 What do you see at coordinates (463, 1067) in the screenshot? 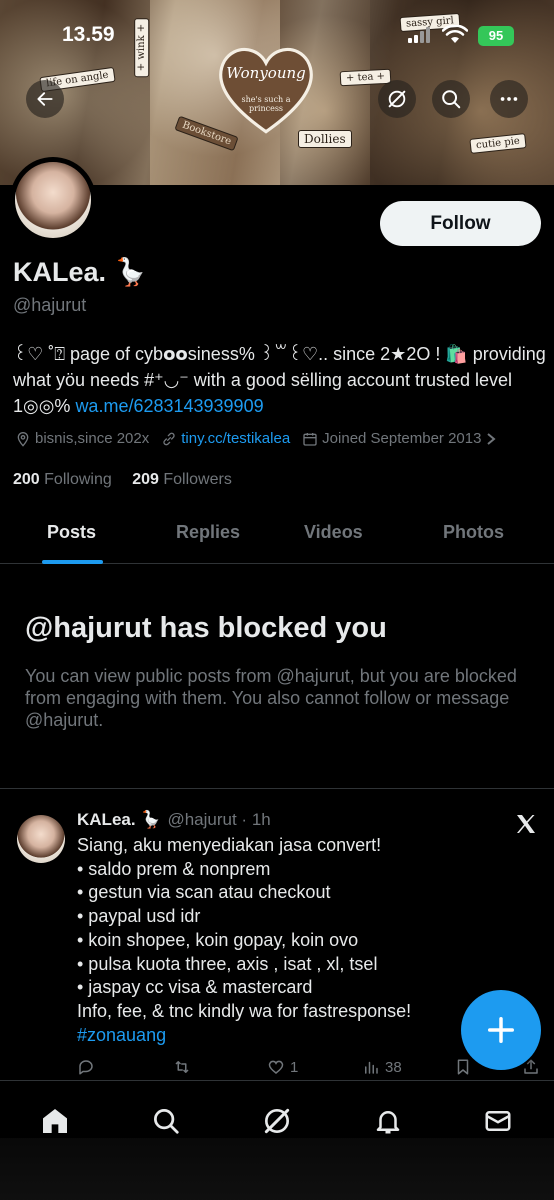
I see `bookmark-icon` at bounding box center [463, 1067].